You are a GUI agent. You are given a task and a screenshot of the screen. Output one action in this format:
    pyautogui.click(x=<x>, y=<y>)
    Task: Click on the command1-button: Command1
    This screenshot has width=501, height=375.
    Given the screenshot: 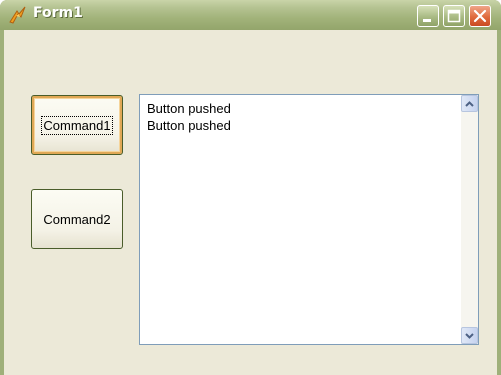 What is the action you would take?
    pyautogui.click(x=77, y=125)
    